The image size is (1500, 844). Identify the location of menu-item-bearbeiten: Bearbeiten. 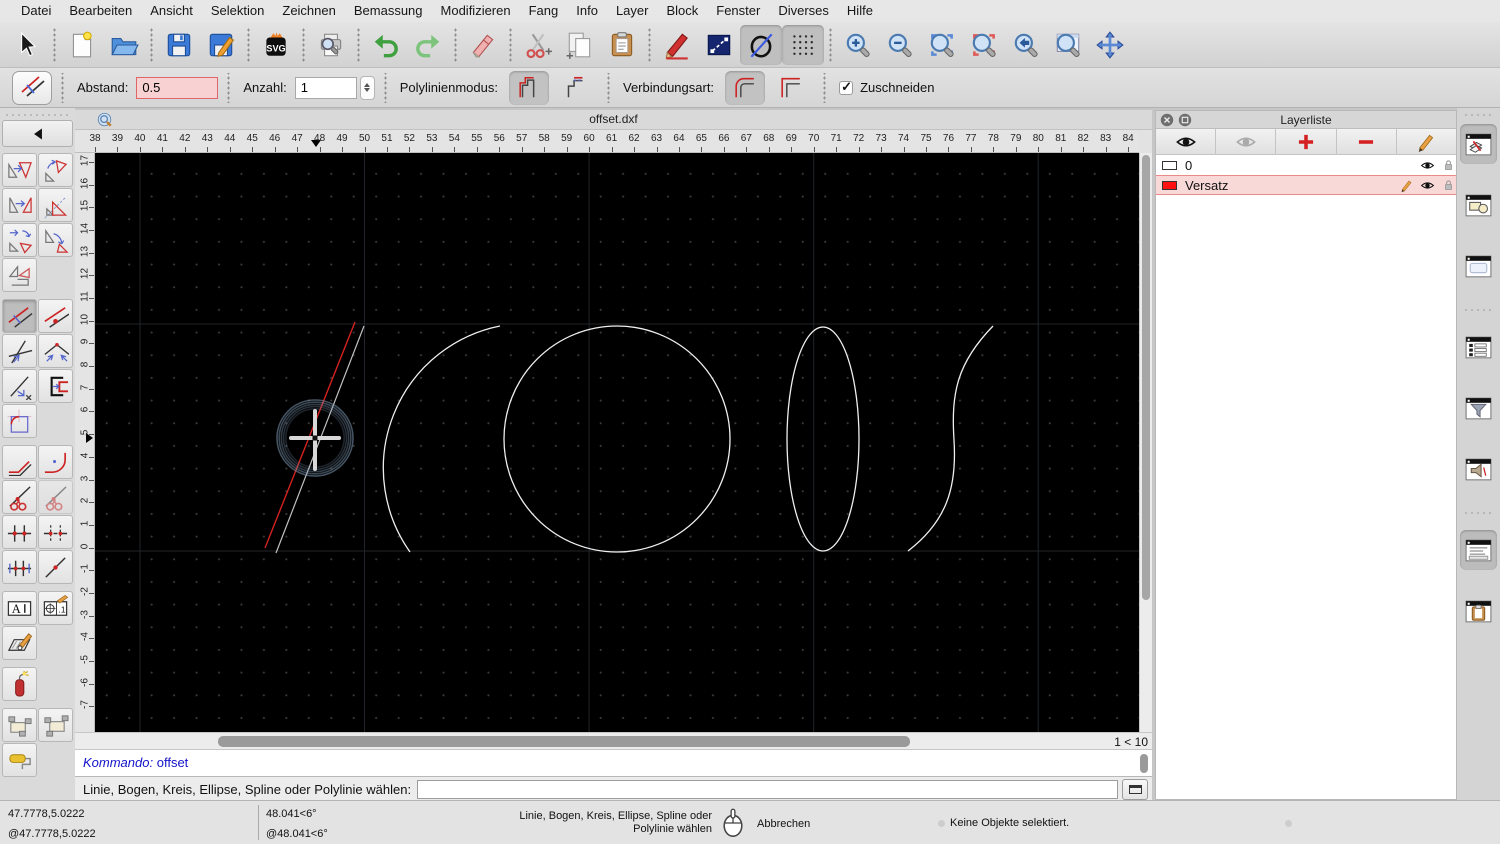
(100, 11).